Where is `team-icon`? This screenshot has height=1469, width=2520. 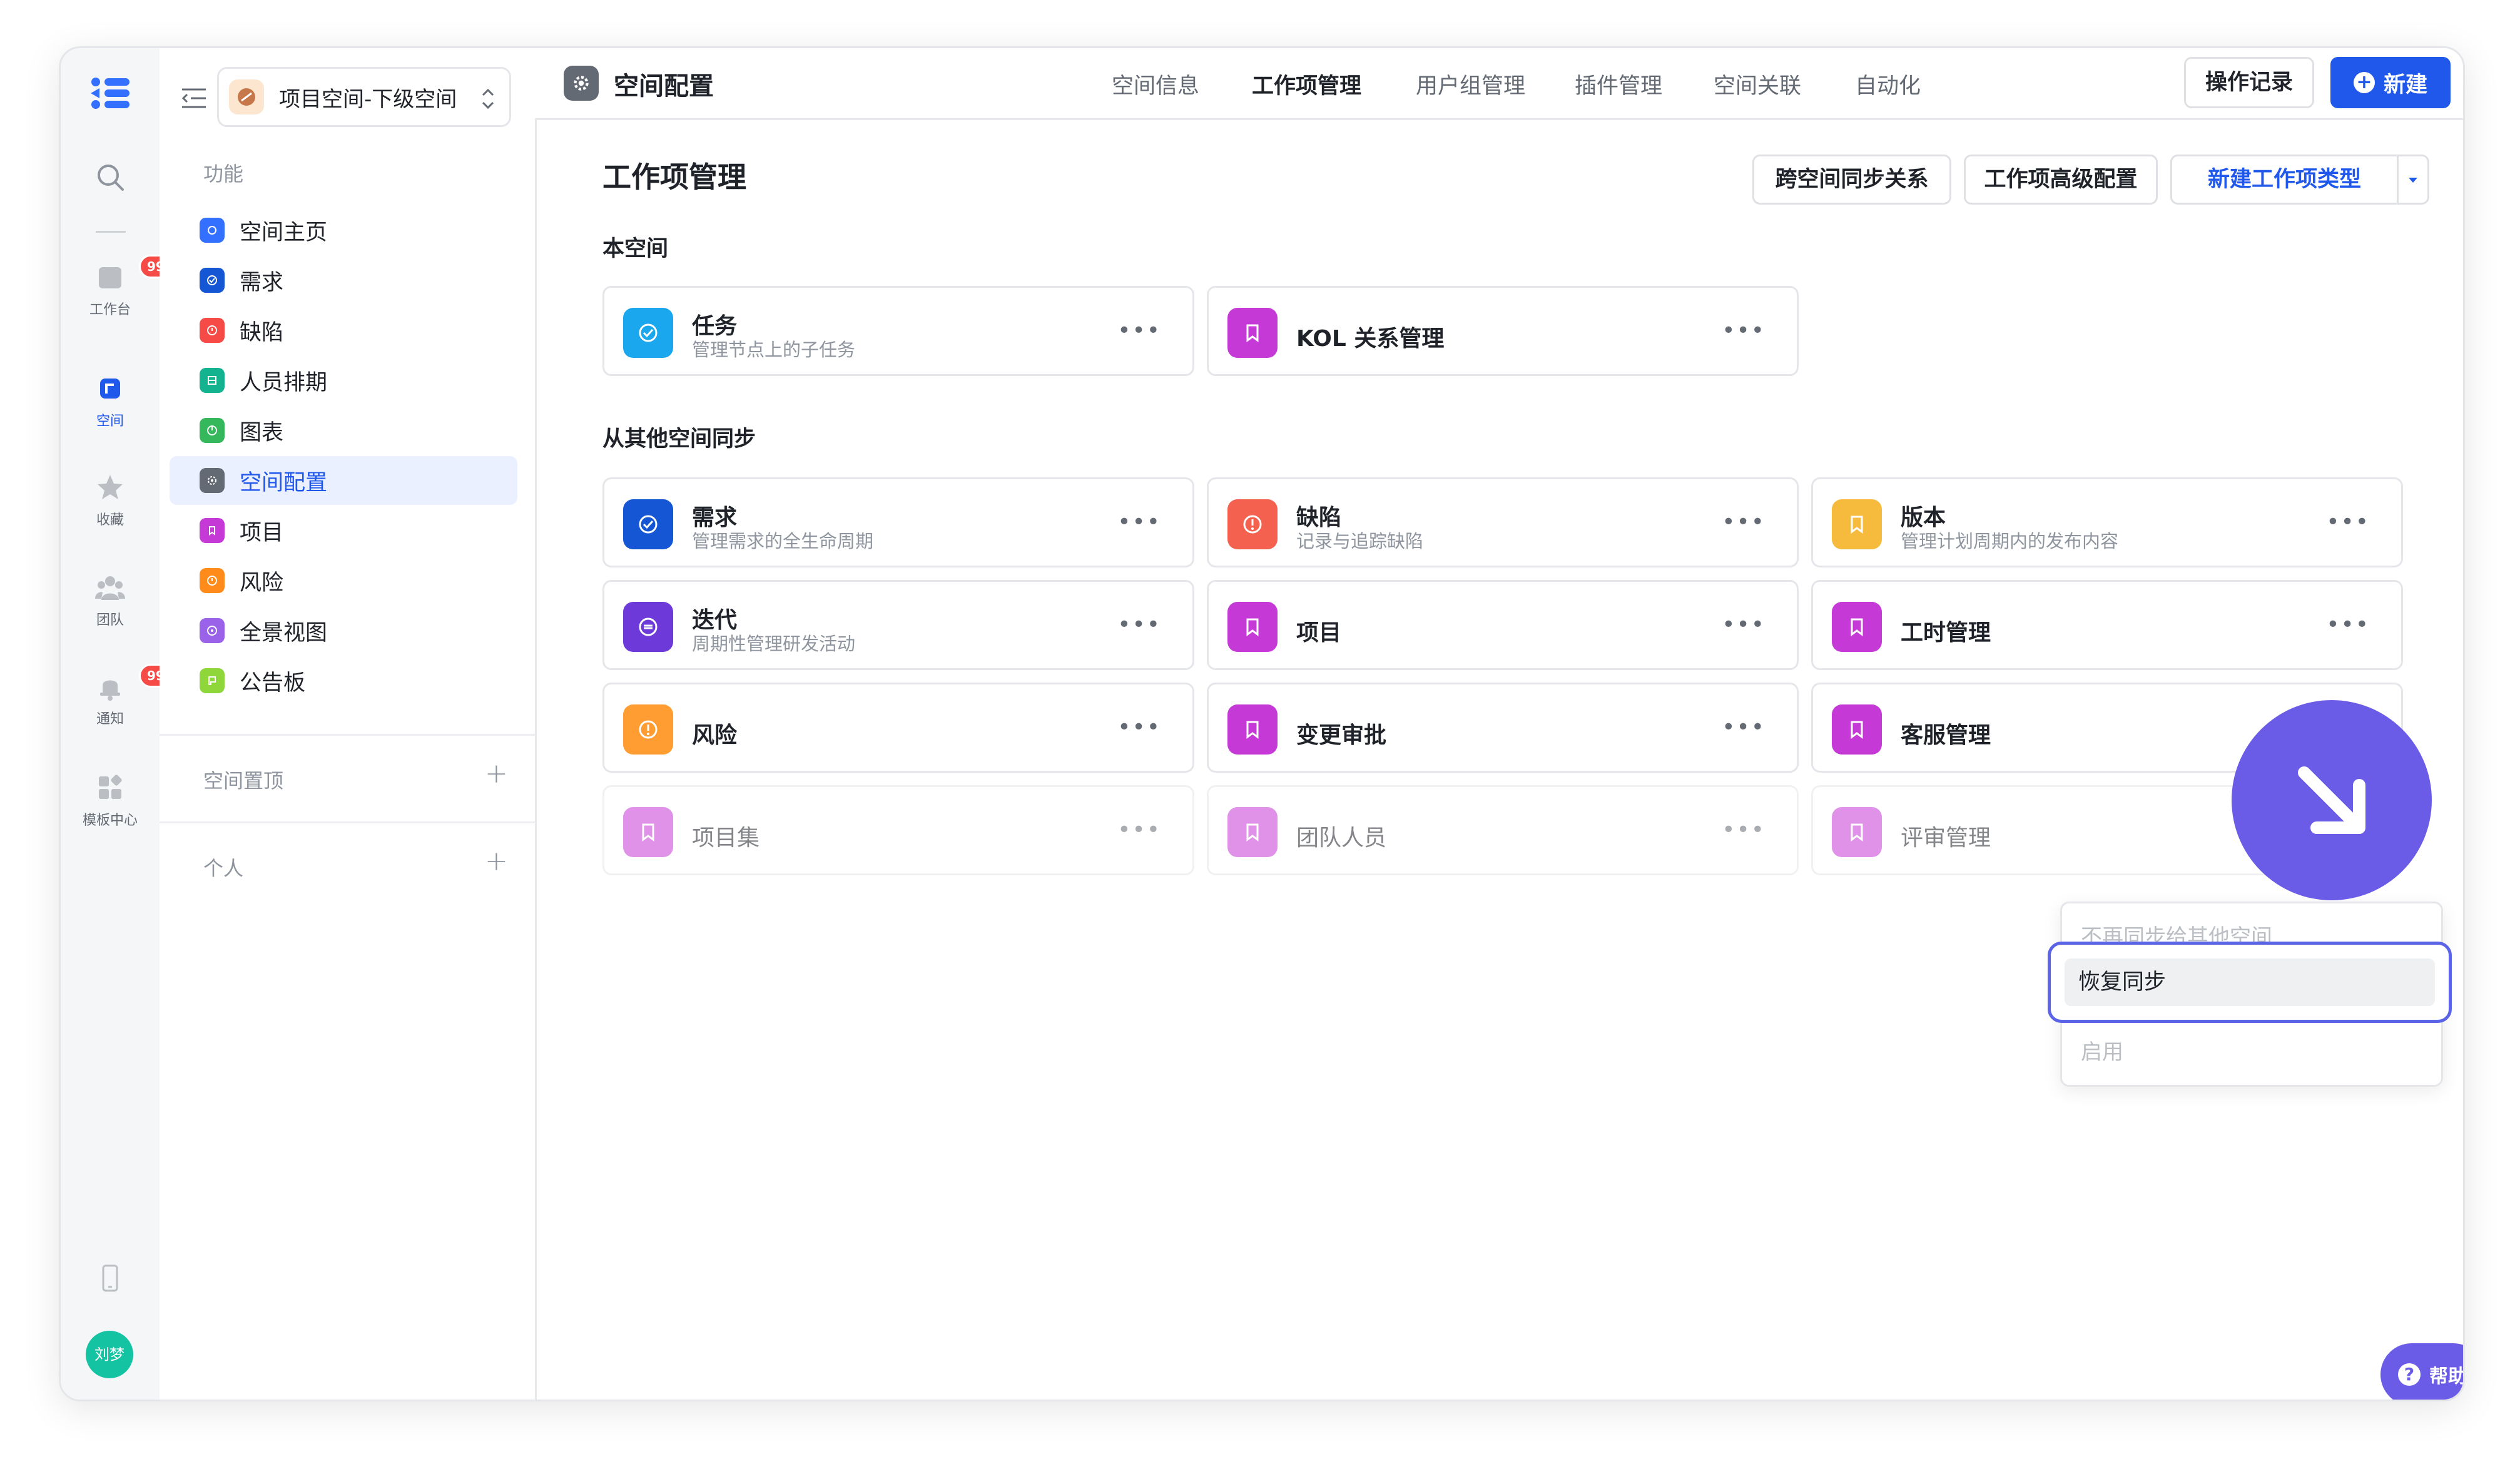
team-icon is located at coordinates (110, 588).